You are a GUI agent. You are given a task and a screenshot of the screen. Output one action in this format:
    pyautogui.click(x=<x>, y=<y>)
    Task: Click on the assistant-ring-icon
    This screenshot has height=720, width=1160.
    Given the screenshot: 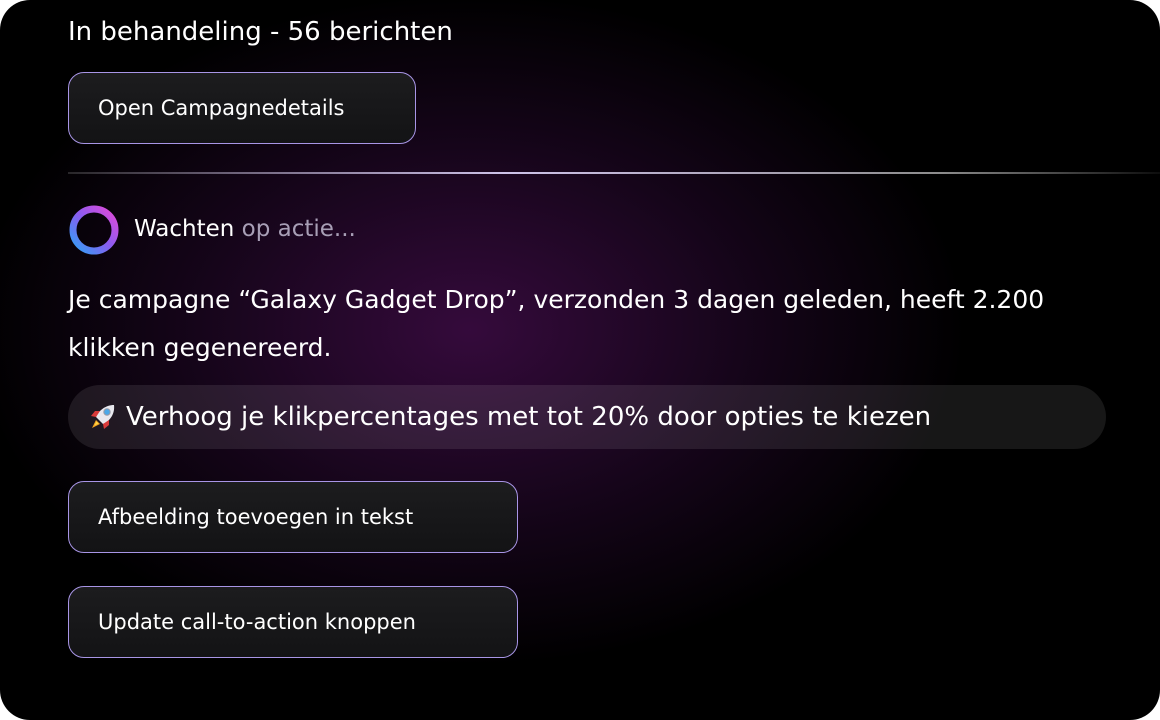 What is the action you would take?
    pyautogui.click(x=94, y=230)
    